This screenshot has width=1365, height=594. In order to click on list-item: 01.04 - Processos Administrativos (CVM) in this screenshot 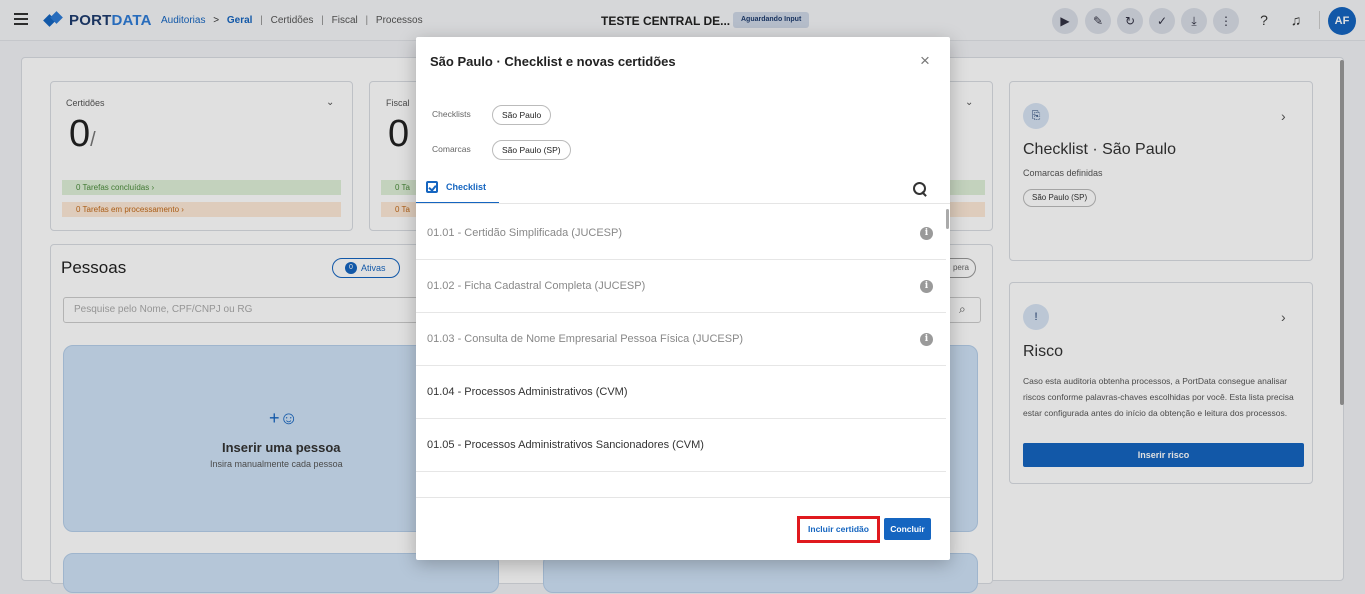, I will do `click(681, 392)`.